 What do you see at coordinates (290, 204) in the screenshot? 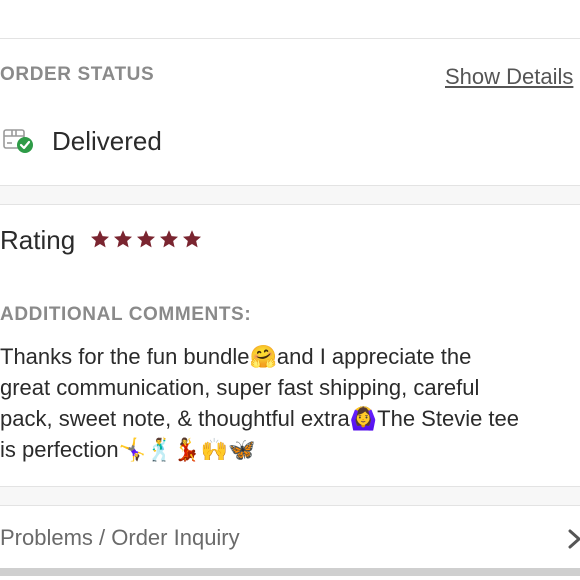
I see `rating-section-divider` at bounding box center [290, 204].